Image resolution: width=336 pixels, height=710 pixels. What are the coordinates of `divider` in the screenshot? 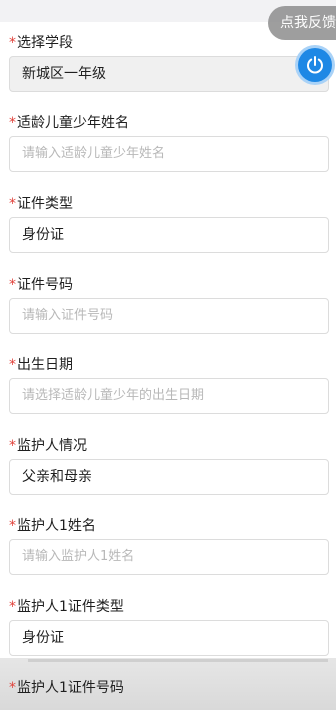 It's located at (178, 660).